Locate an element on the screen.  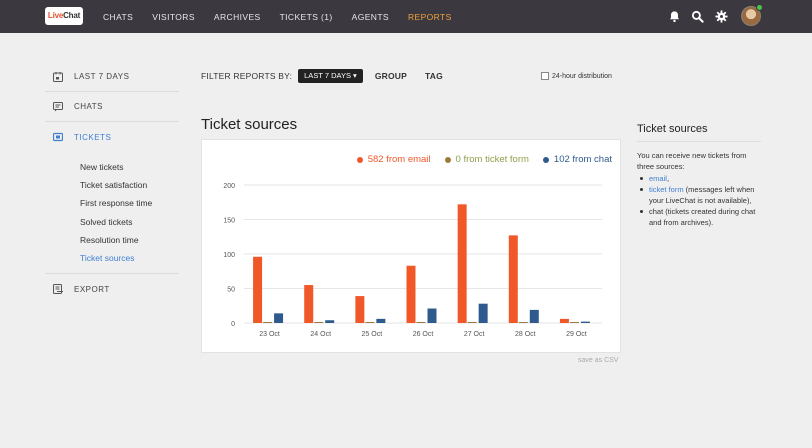
sidebar-item-tickets: TICKETS is located at coordinates (112, 137).